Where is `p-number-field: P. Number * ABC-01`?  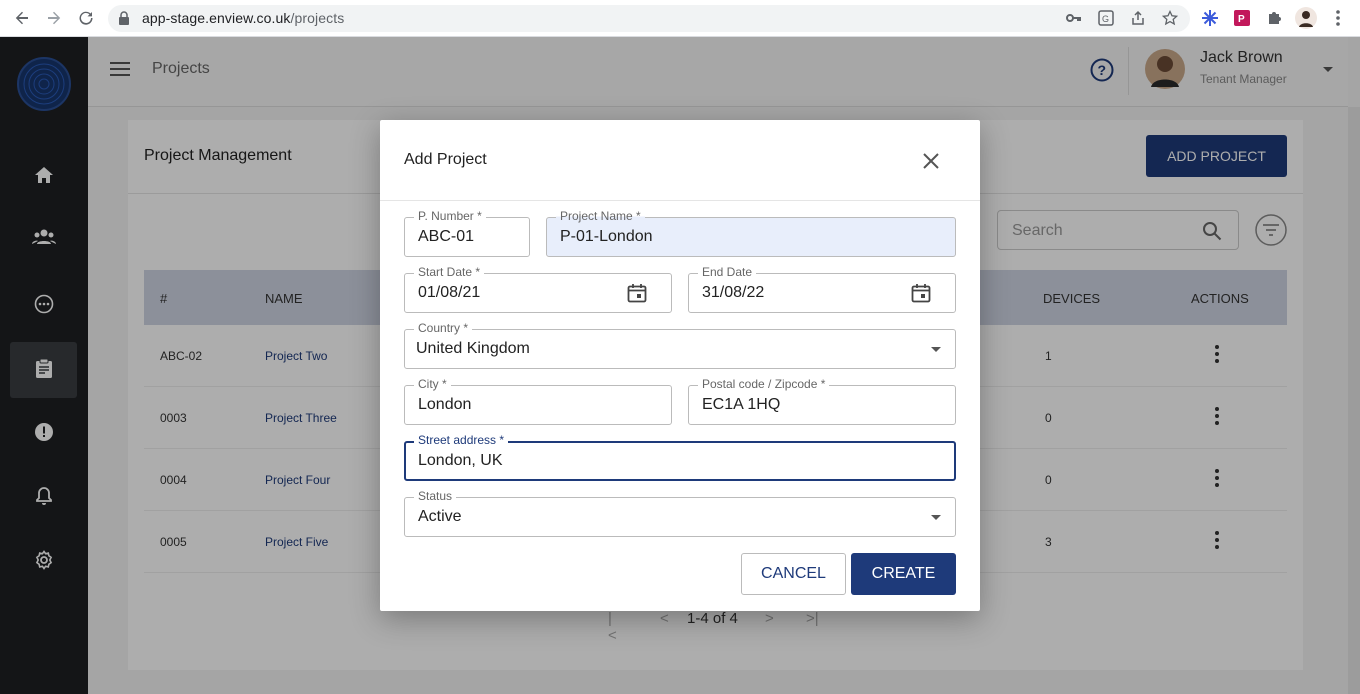
p-number-field: P. Number * ABC-01 is located at coordinates (467, 233).